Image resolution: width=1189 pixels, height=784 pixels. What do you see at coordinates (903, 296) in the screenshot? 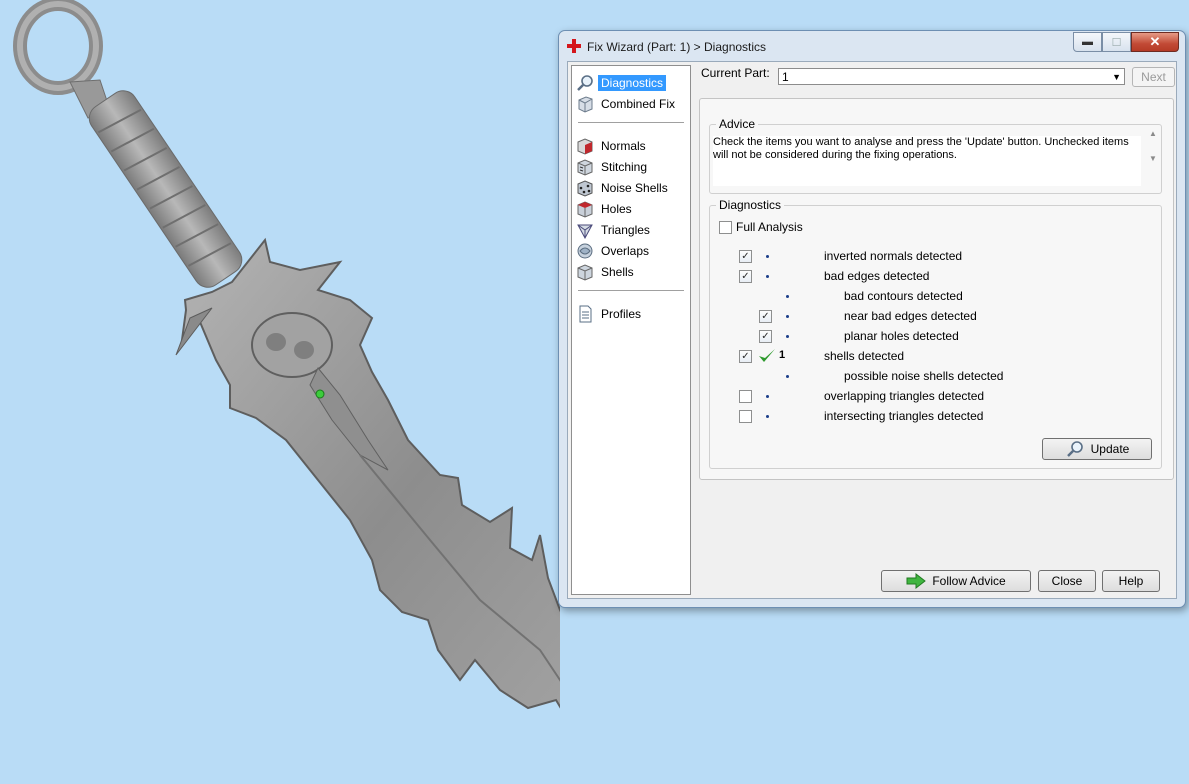
I see `diagnostic-label: bad contours detected` at bounding box center [903, 296].